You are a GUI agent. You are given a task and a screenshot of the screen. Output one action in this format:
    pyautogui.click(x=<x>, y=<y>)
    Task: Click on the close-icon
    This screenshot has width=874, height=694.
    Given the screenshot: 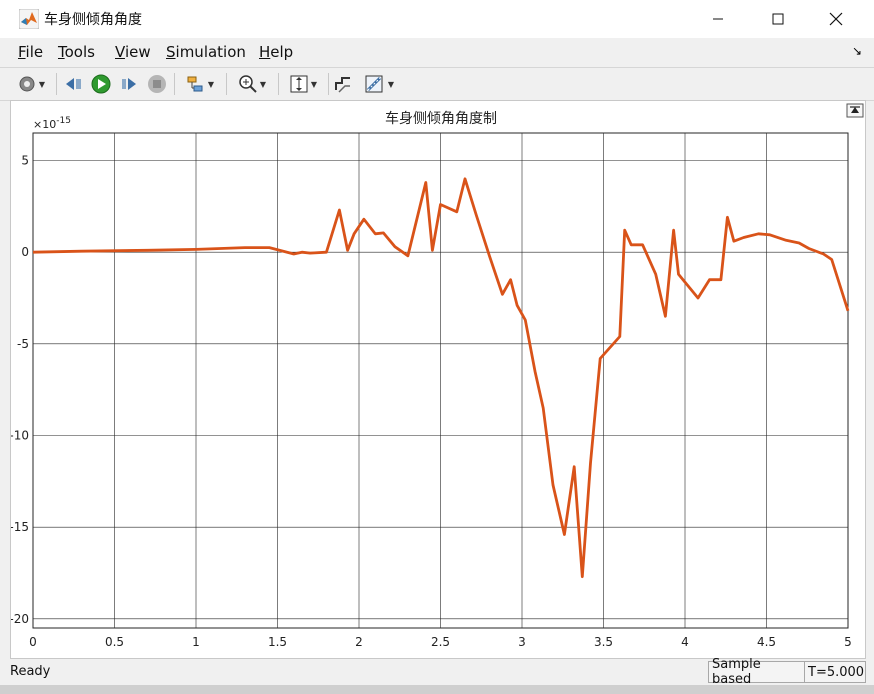 What is the action you would take?
    pyautogui.click(x=836, y=19)
    